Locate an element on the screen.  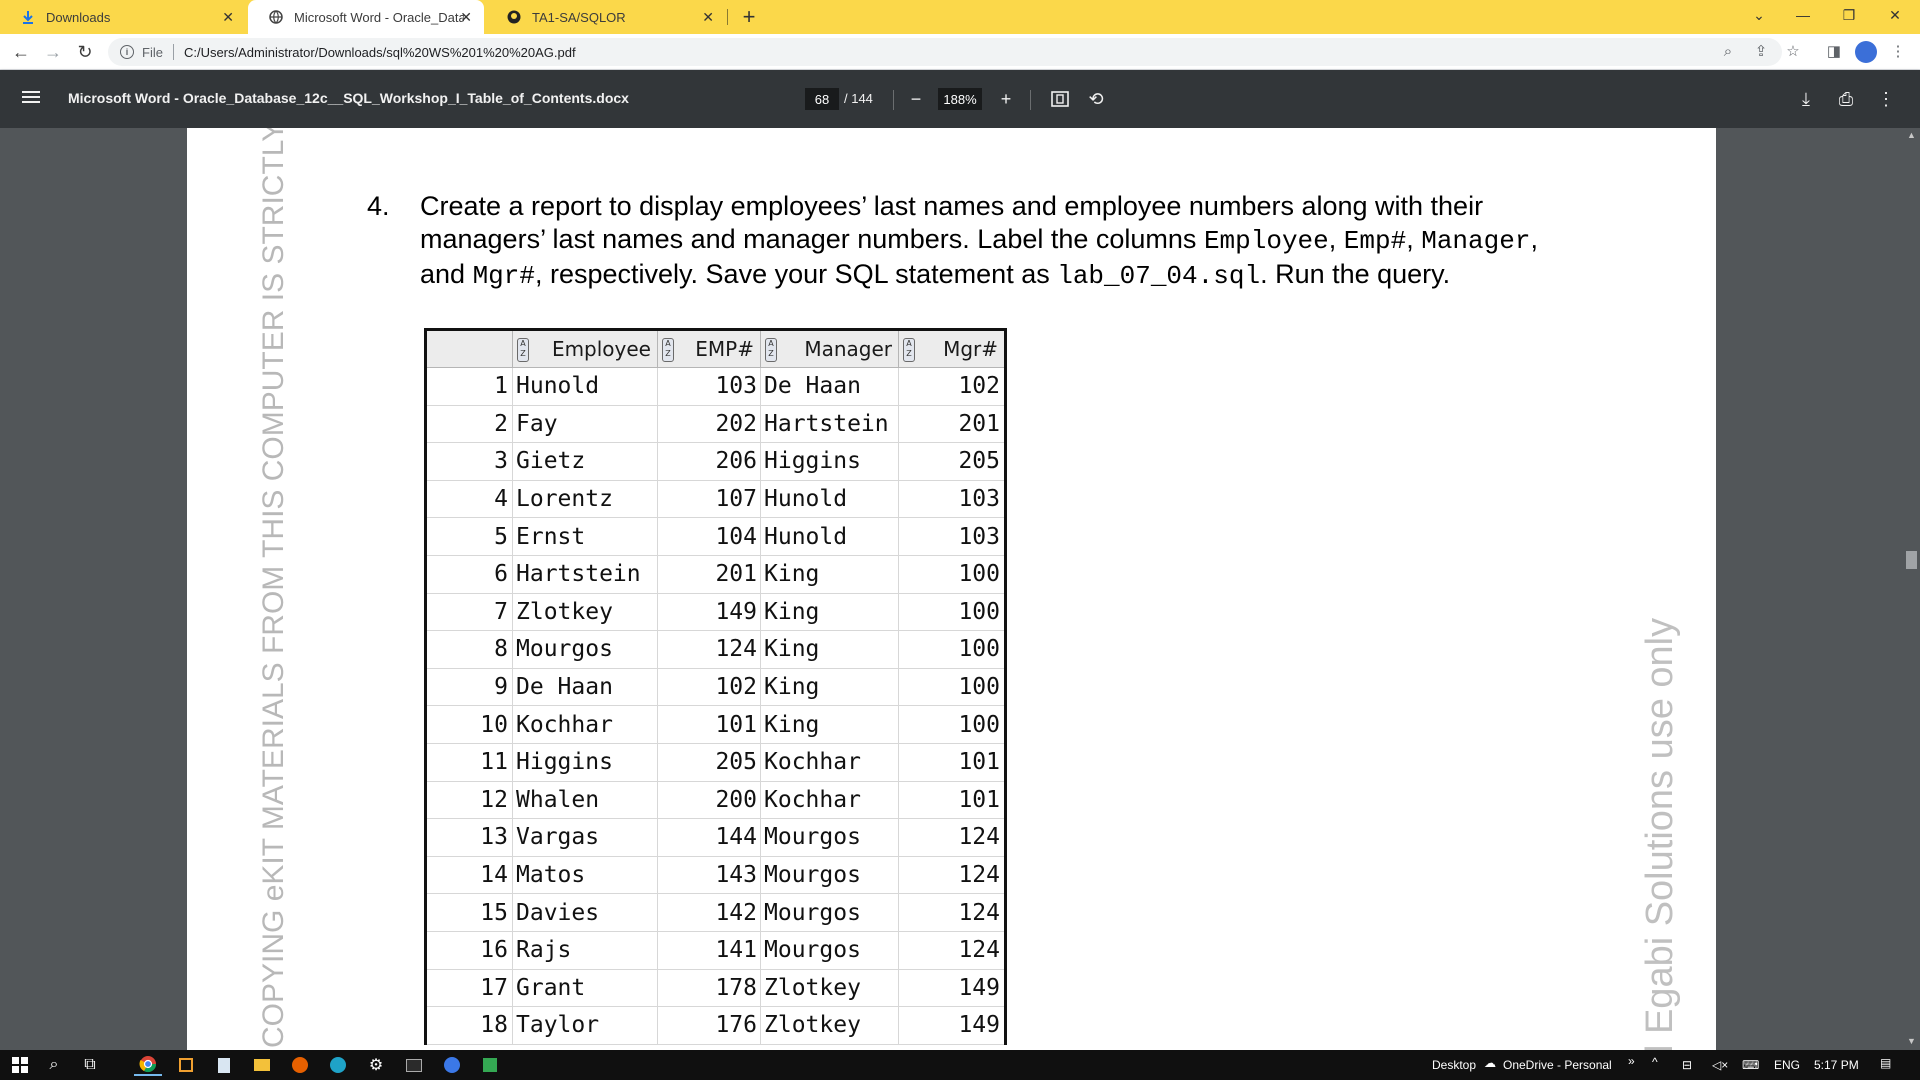
avatar is located at coordinates (1866, 52).